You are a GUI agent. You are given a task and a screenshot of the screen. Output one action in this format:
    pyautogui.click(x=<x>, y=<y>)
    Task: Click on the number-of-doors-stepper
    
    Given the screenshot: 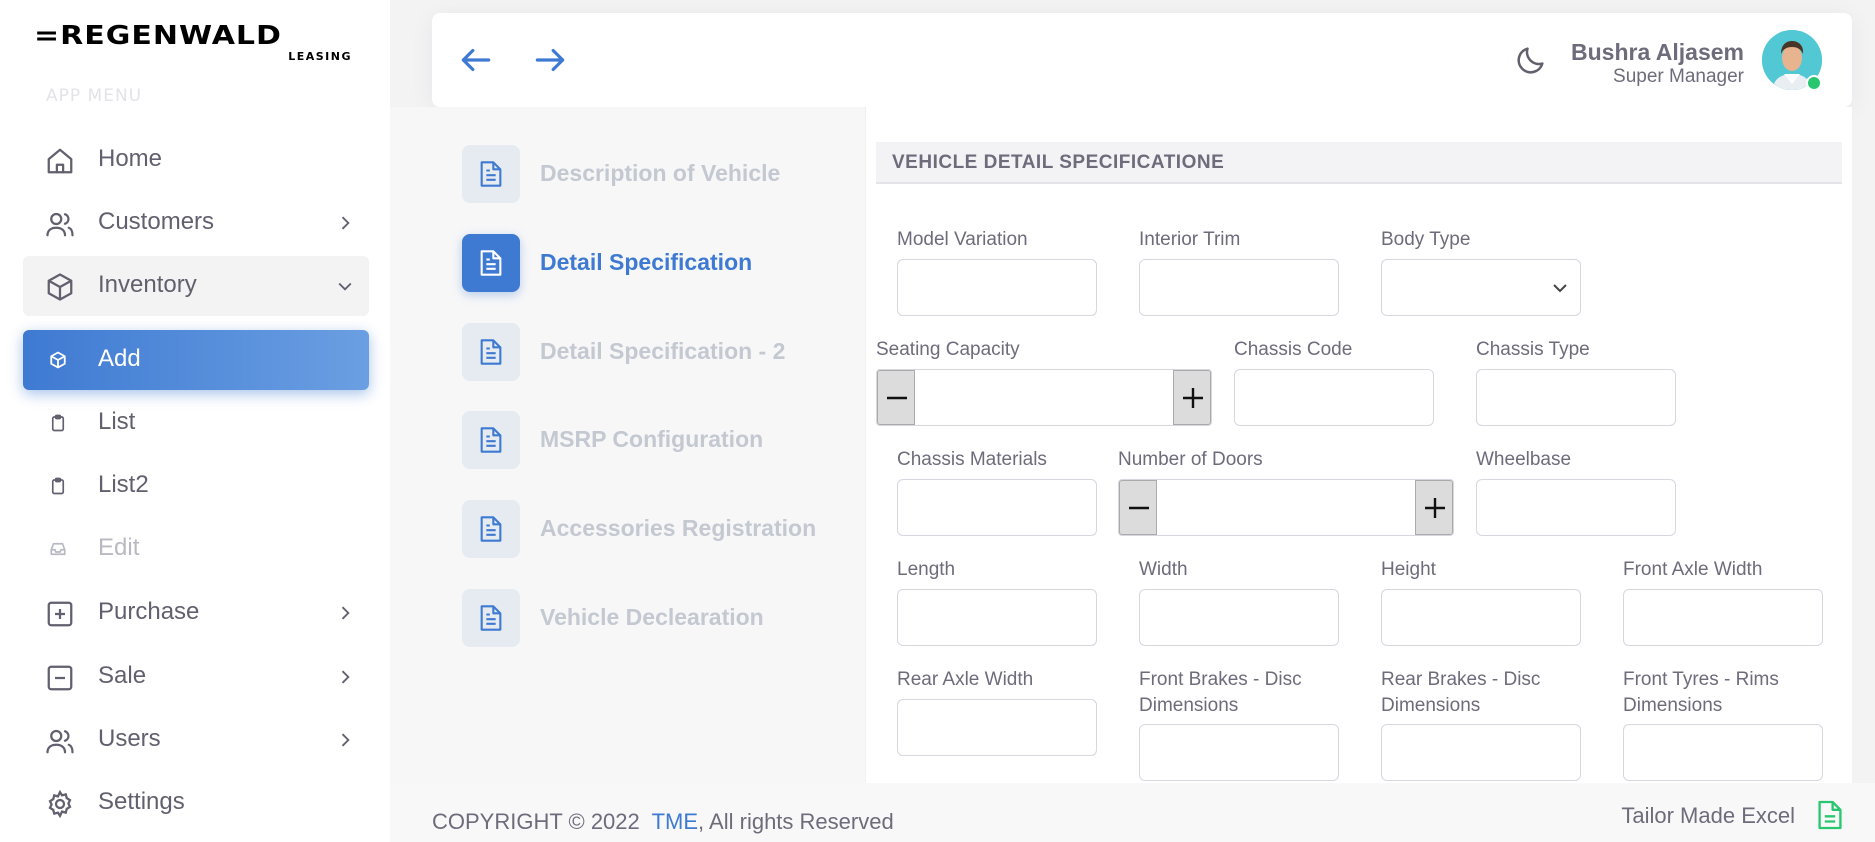 What is the action you would take?
    pyautogui.click(x=1286, y=507)
    